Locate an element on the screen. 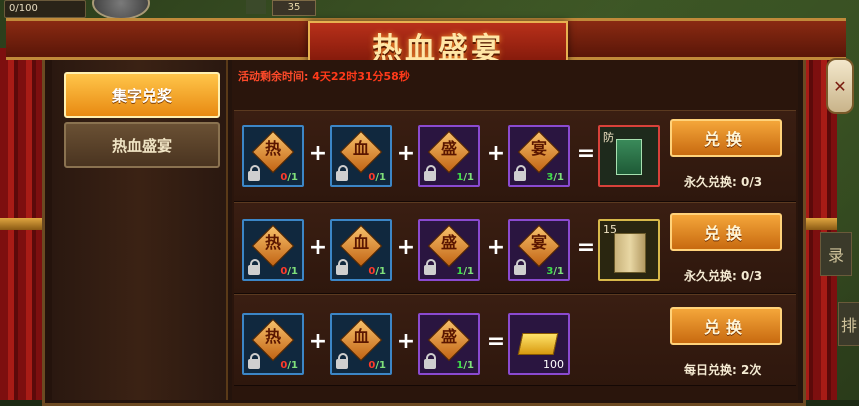  hud-orb is located at coordinates (121, 10).